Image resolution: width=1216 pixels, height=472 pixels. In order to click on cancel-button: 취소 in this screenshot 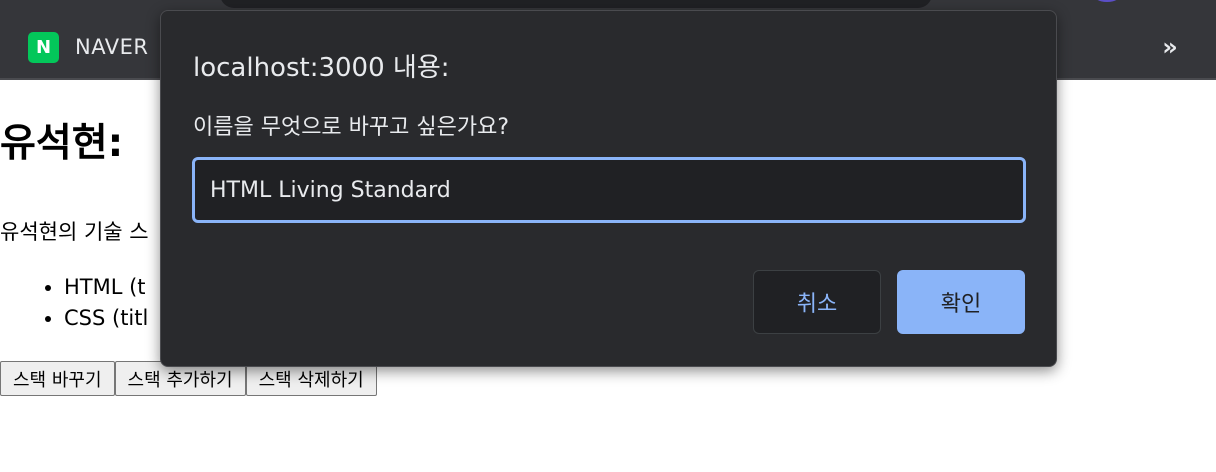, I will do `click(817, 302)`.